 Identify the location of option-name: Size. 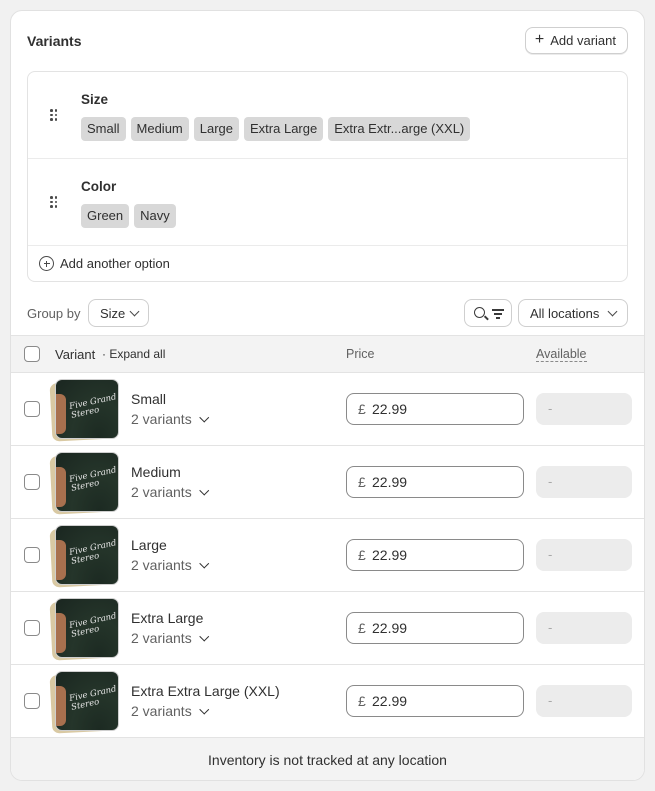
(95, 99).